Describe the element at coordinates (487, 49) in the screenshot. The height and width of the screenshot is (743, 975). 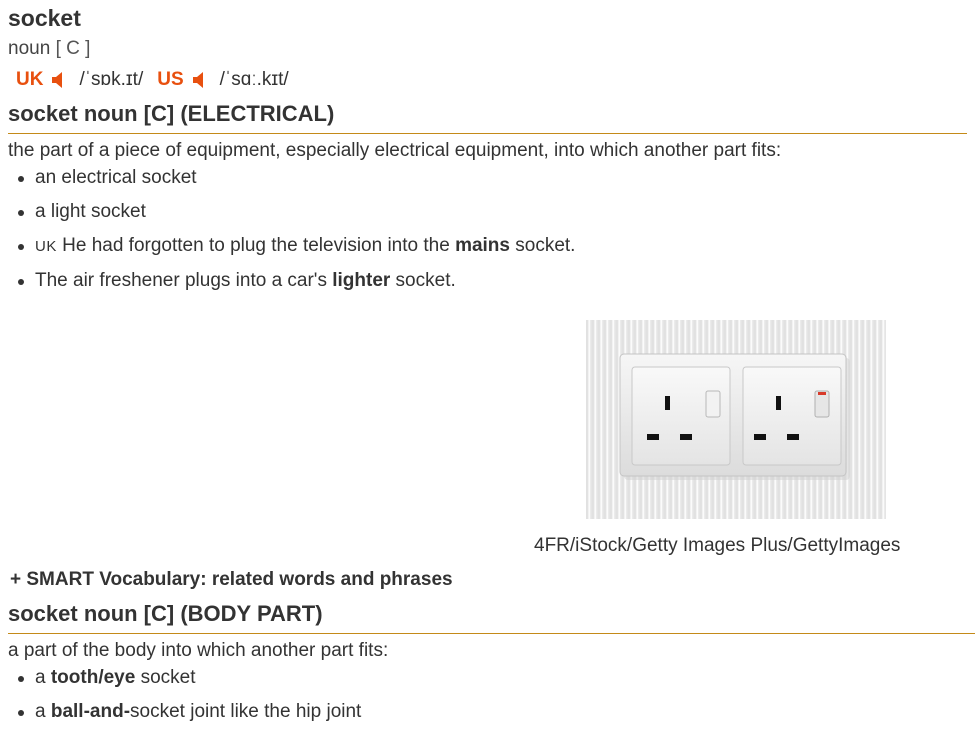
I see `part-of-speech: noun [ C ]` at that location.